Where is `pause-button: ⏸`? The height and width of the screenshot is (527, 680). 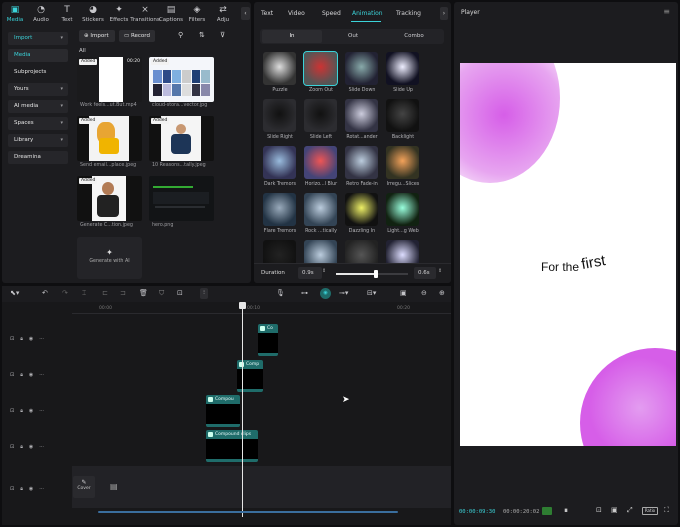
pause-button: ⏸ is located at coordinates (566, 511).